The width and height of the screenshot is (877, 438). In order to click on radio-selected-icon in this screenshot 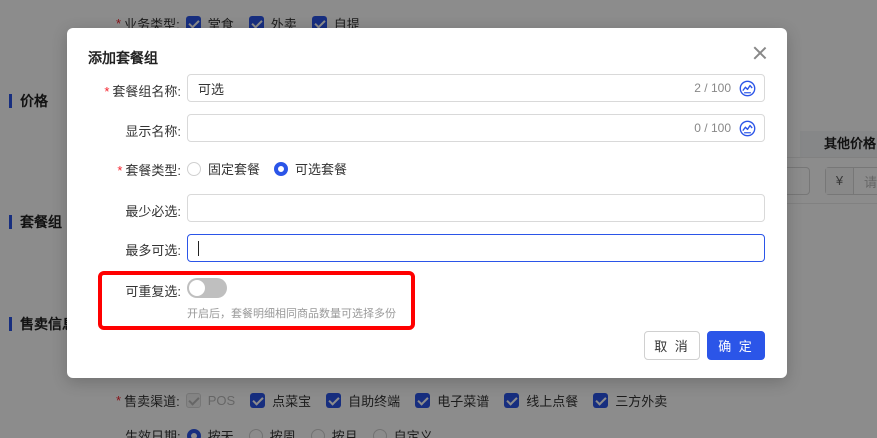, I will do `click(281, 168)`.